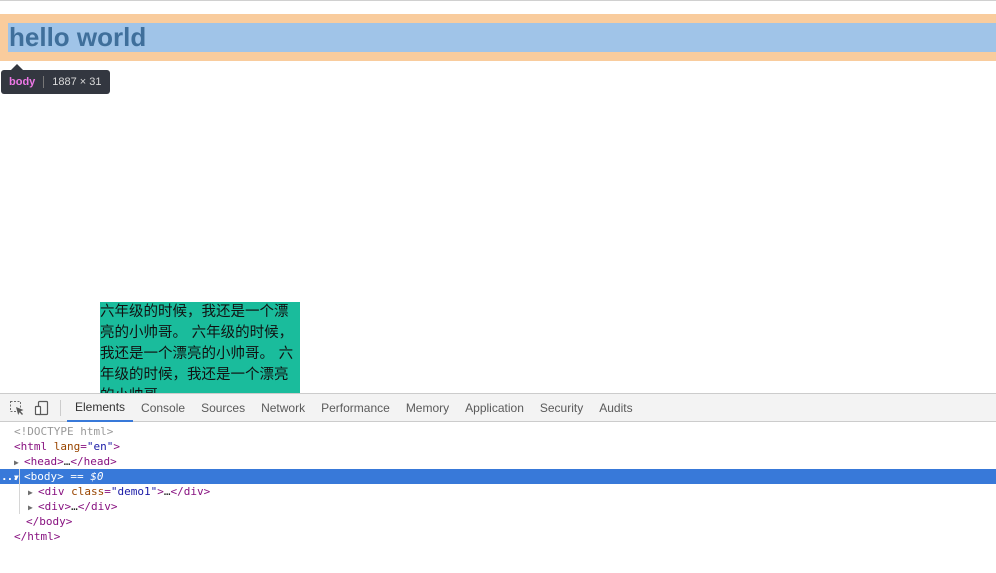 This screenshot has width=996, height=573. What do you see at coordinates (22, 82) in the screenshot?
I see `tooltip-tag-name: body` at bounding box center [22, 82].